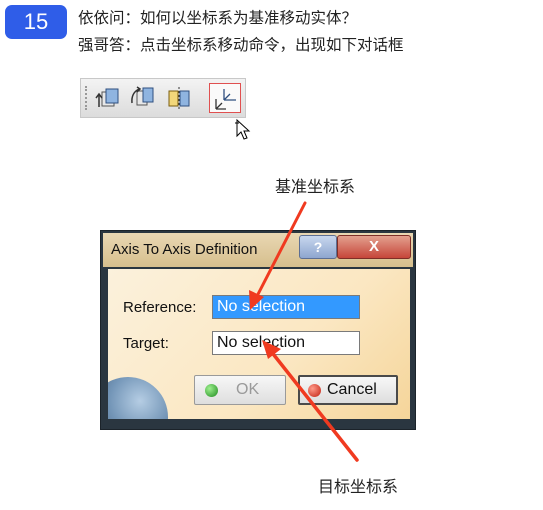  What do you see at coordinates (286, 343) in the screenshot?
I see `target-field: No selection` at bounding box center [286, 343].